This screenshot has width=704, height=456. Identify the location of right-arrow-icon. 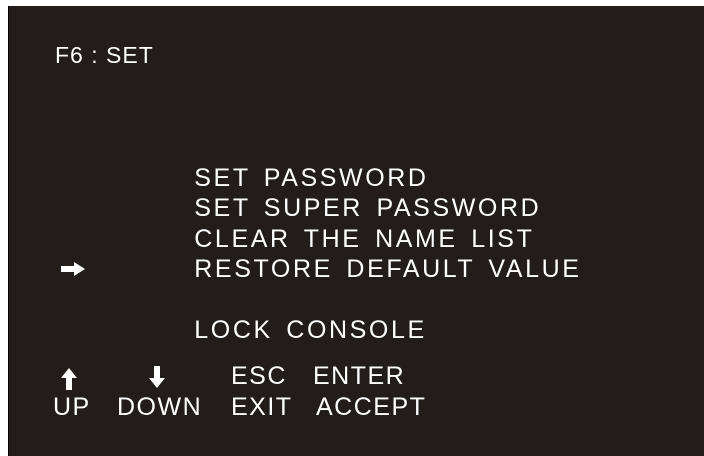
(73, 269).